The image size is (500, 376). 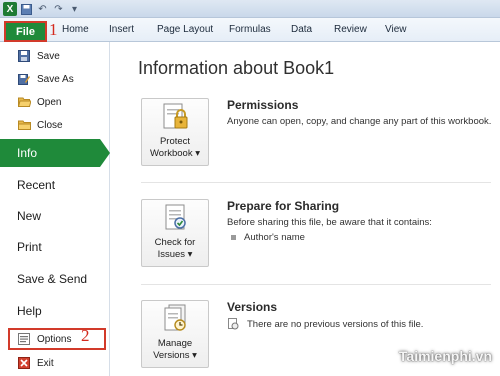 I want to click on nav-item-label: Exit, so click(x=45, y=363).